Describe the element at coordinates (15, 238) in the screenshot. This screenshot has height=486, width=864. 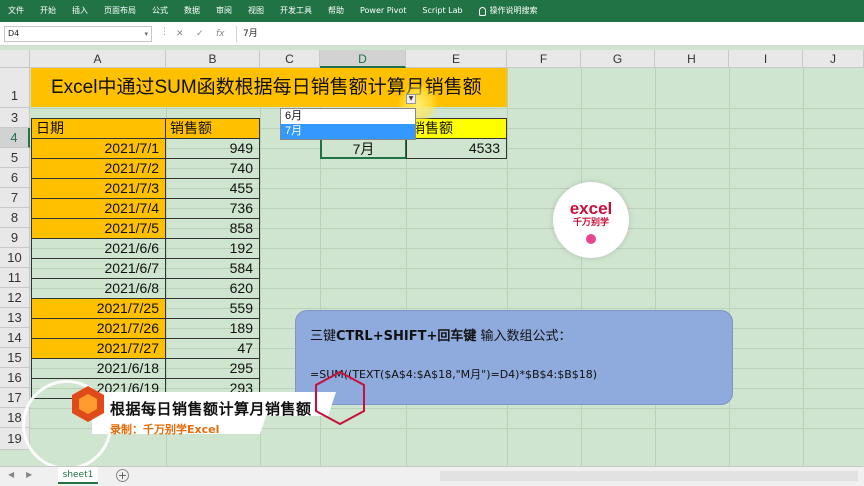
I see `row-header-9: 9` at that location.